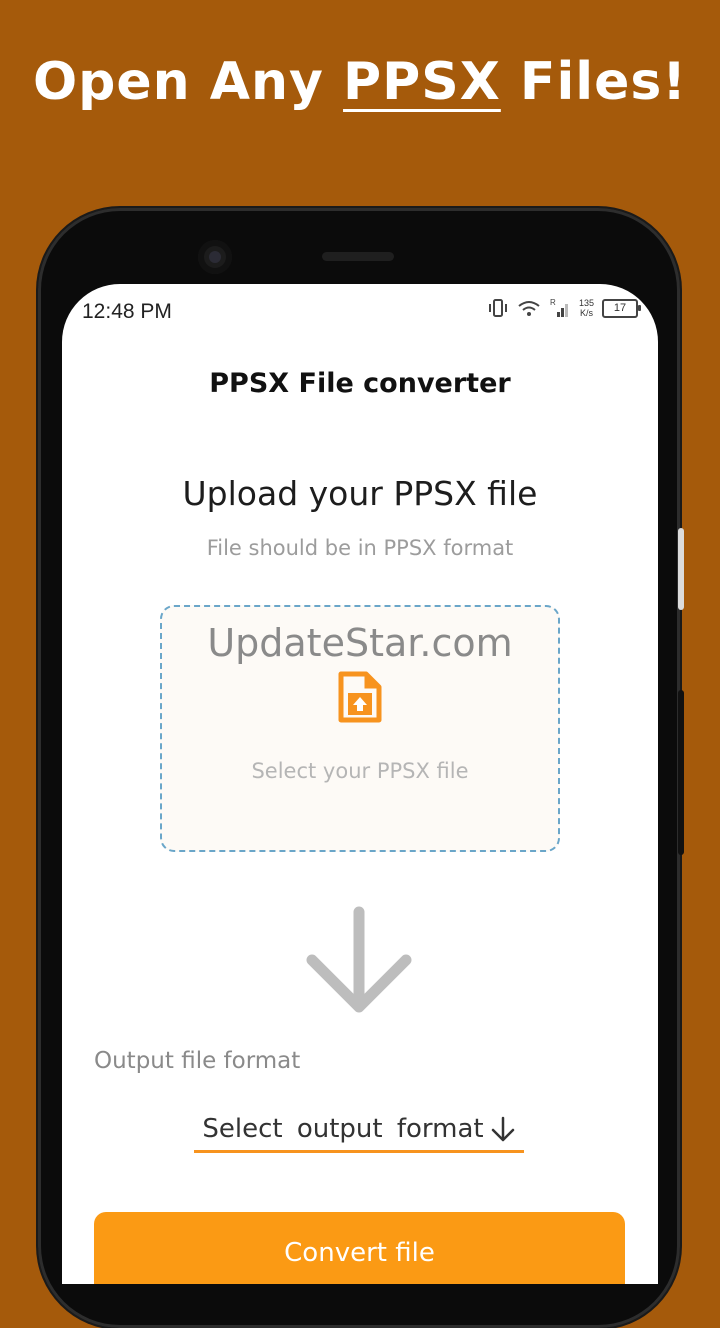 This screenshot has height=1328, width=720. I want to click on arrow-down-icon, so click(359, 959).